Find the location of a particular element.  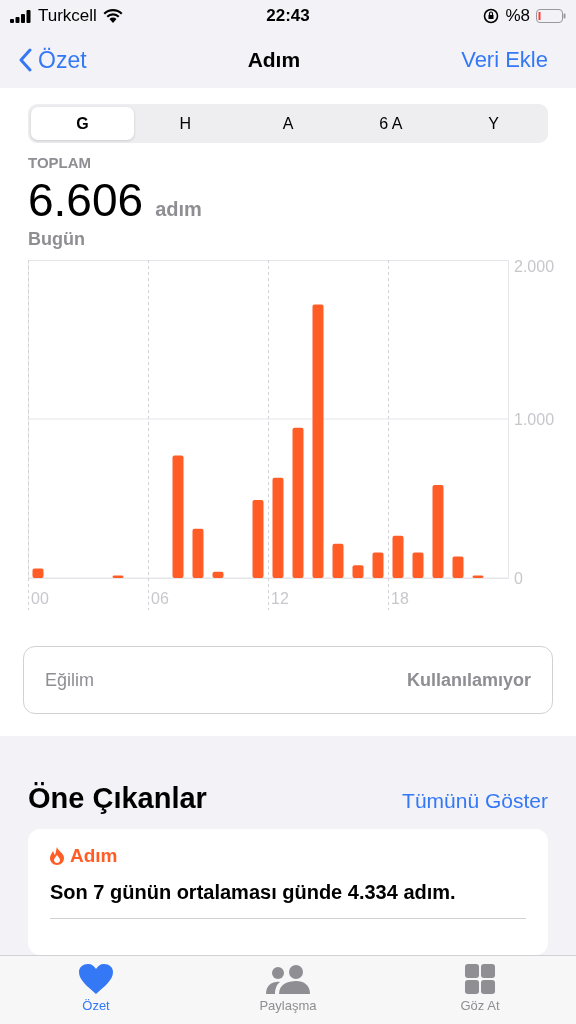

grid-icon is located at coordinates (480, 979).